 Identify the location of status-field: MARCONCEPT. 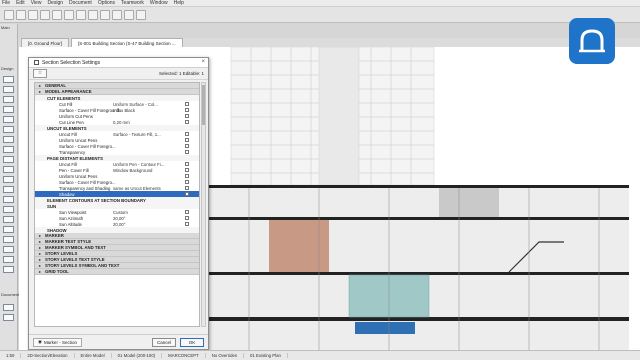
(184, 355).